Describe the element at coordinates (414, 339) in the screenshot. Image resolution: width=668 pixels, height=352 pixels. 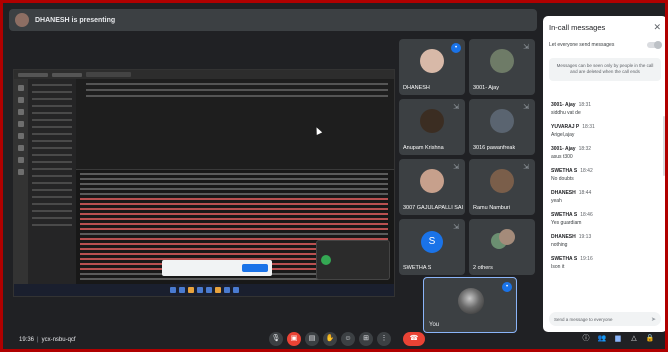
I see `call-end-icon: ☎` at that location.